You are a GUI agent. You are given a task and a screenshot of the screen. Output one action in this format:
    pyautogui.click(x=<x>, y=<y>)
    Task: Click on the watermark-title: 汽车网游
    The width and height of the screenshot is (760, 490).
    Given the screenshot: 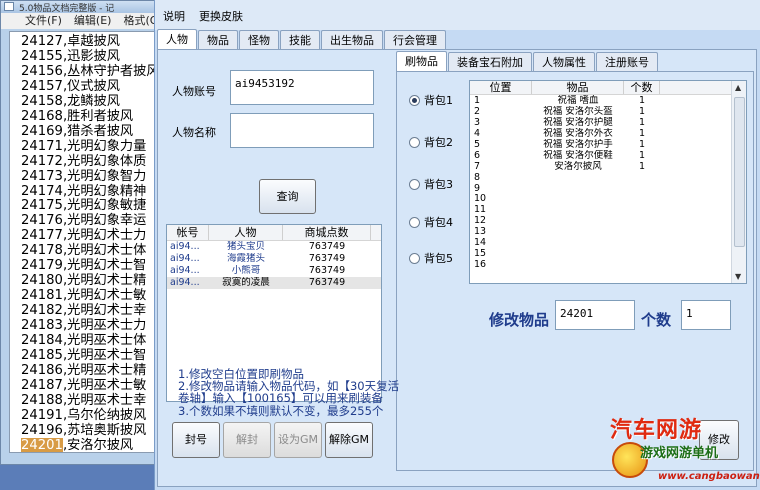 What is the action you would take?
    pyautogui.click(x=656, y=430)
    